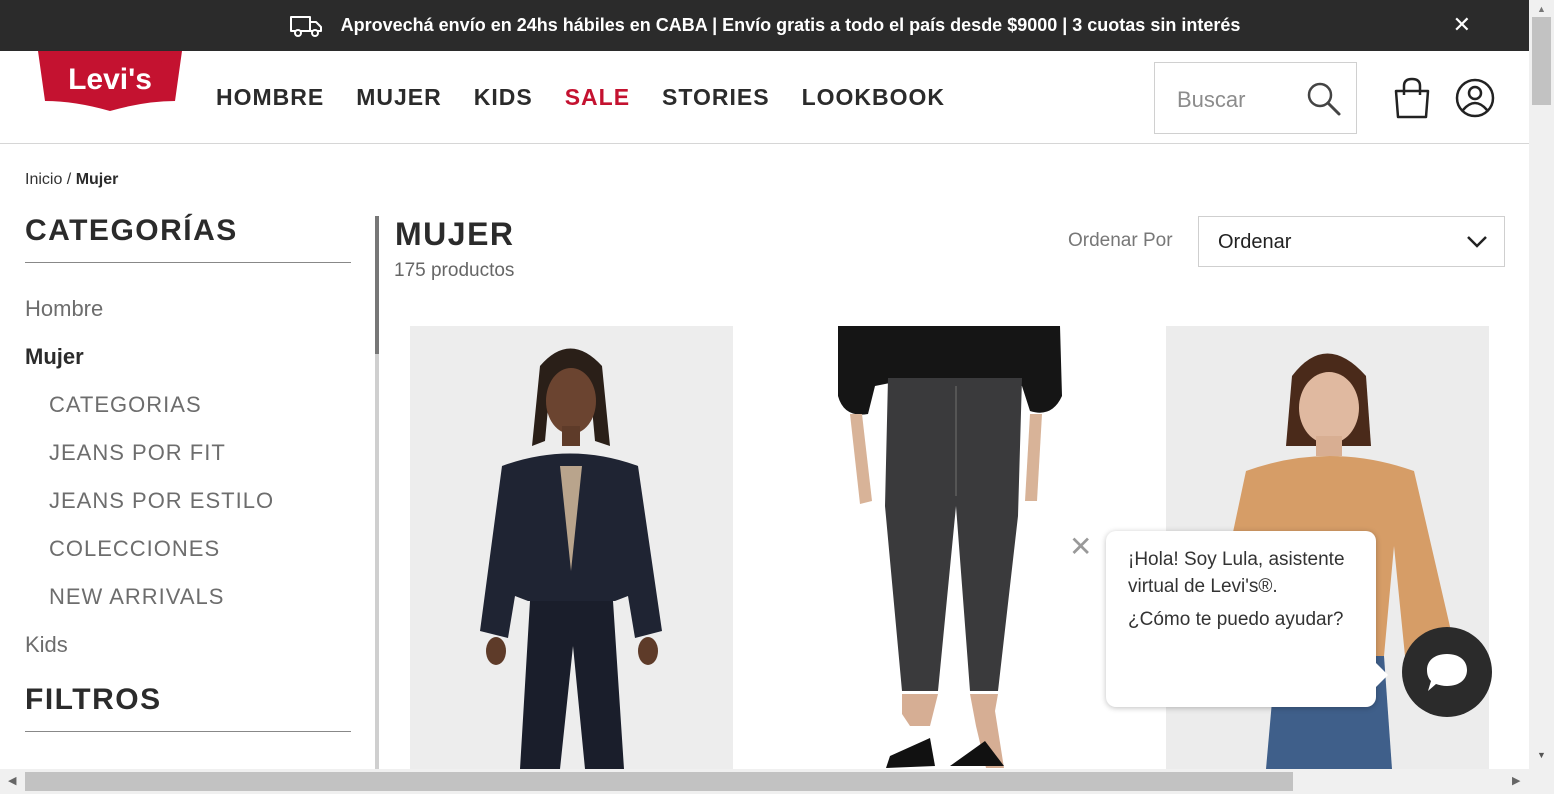 This screenshot has height=794, width=1554. I want to click on sidebar-item-hombre: Hombre, so click(188, 309).